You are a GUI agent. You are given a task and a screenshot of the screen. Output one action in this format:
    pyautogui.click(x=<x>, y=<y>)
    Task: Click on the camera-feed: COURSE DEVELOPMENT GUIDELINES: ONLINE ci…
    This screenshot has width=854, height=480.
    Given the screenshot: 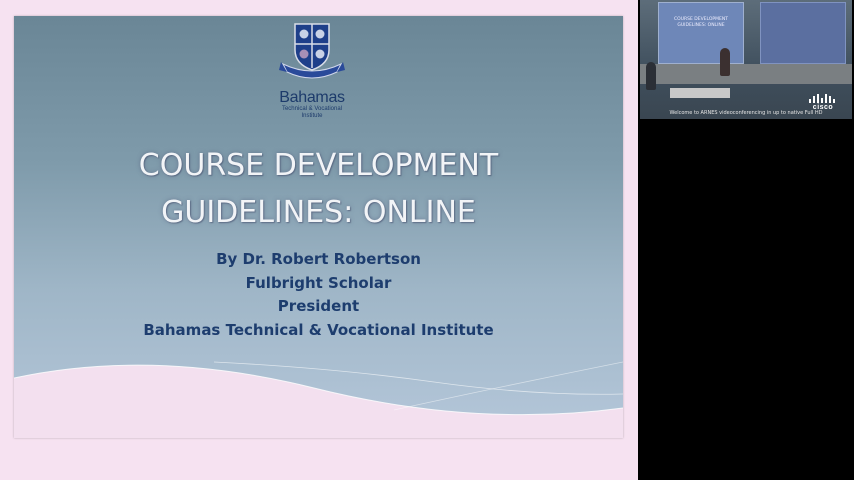 What is the action you would take?
    pyautogui.click(x=746, y=59)
    